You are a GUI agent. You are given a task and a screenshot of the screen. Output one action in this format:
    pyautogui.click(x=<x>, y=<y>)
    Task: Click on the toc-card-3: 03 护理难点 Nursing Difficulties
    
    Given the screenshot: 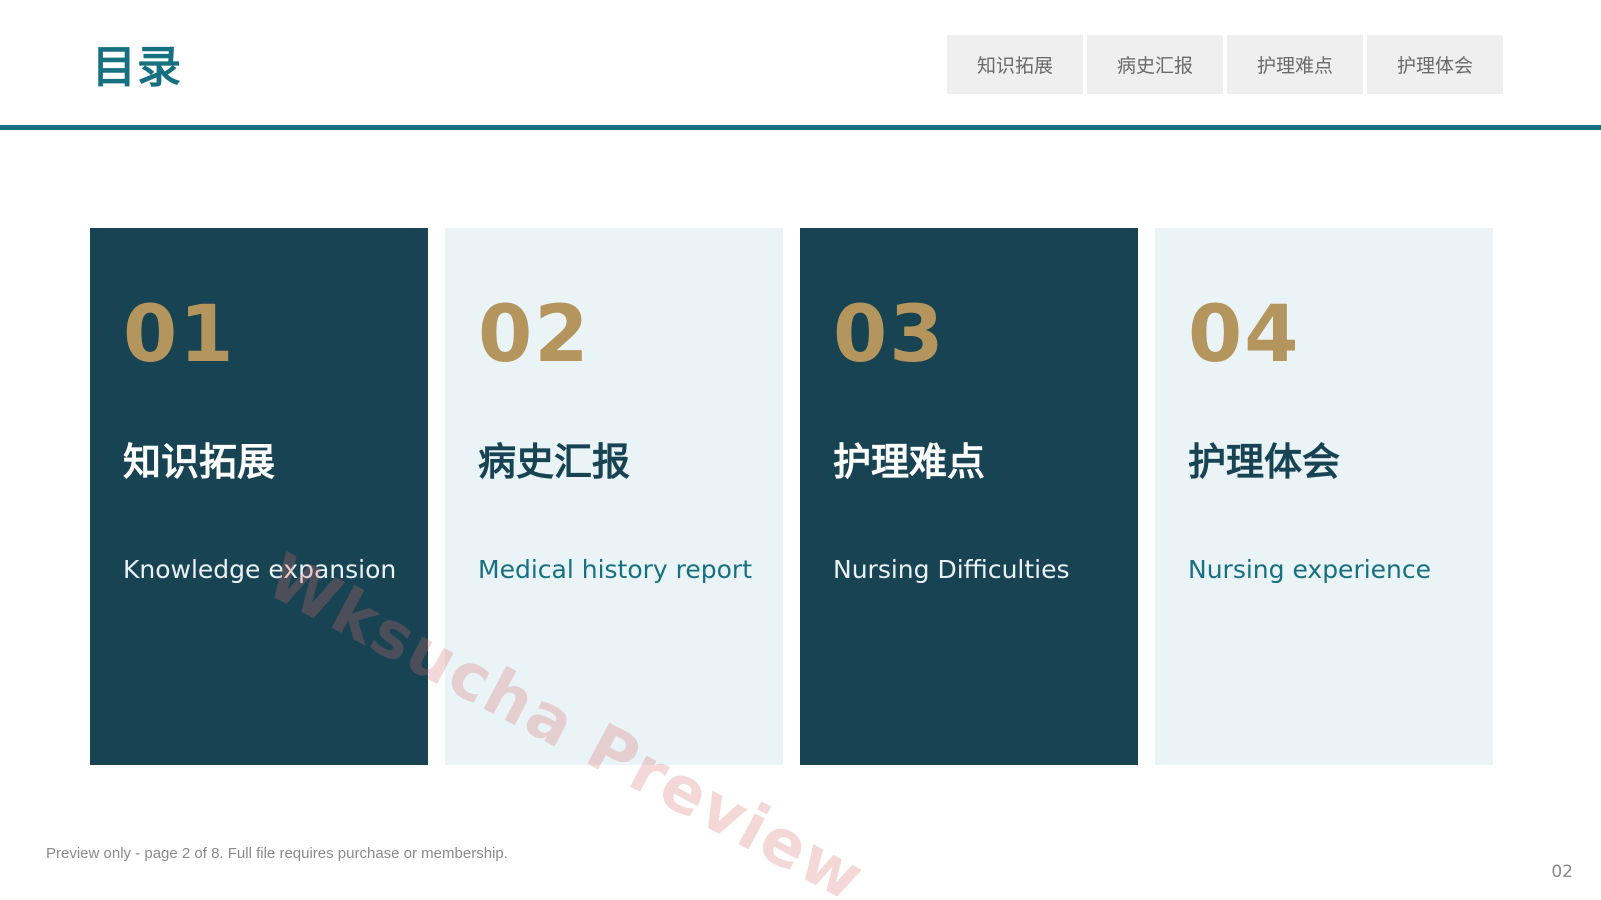 What is the action you would take?
    pyautogui.click(x=969, y=496)
    